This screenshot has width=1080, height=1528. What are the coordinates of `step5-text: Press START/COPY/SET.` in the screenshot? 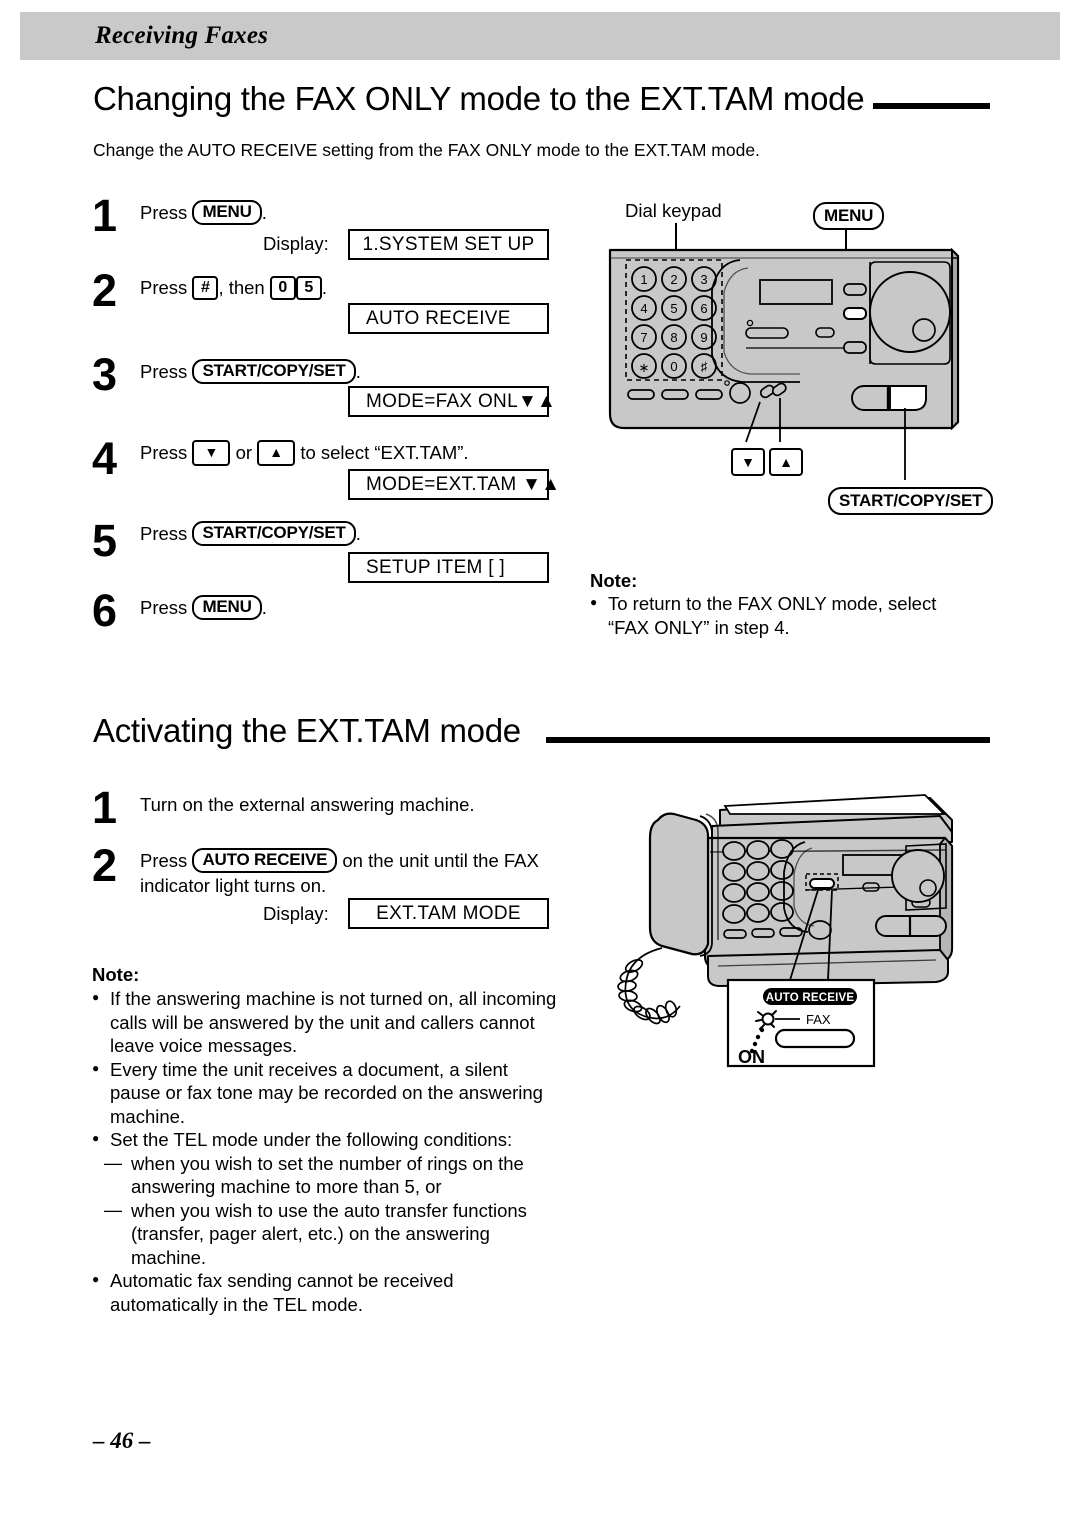 It's located at (250, 533).